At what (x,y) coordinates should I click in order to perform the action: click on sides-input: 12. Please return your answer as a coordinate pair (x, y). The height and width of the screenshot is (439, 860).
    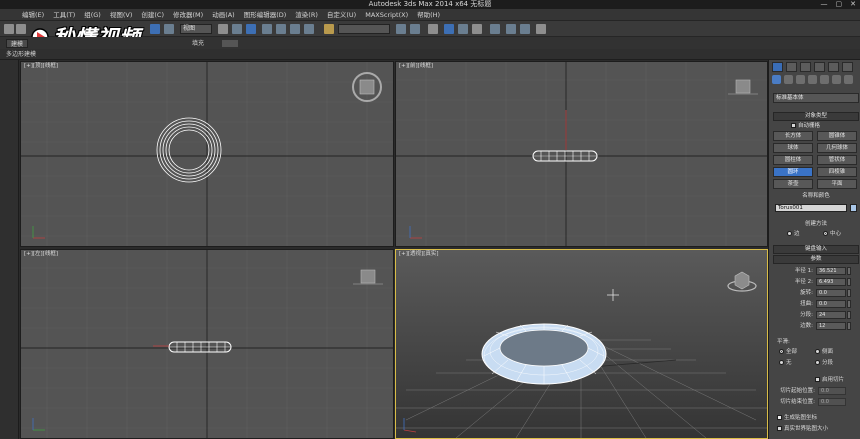
    Looking at the image, I should click on (831, 326).